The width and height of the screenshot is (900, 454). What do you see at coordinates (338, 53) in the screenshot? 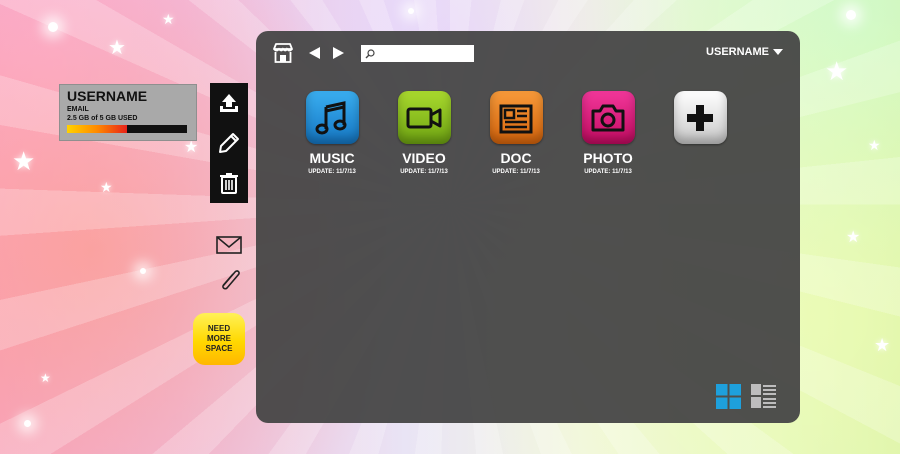
I see `forward-arrow-icon` at bounding box center [338, 53].